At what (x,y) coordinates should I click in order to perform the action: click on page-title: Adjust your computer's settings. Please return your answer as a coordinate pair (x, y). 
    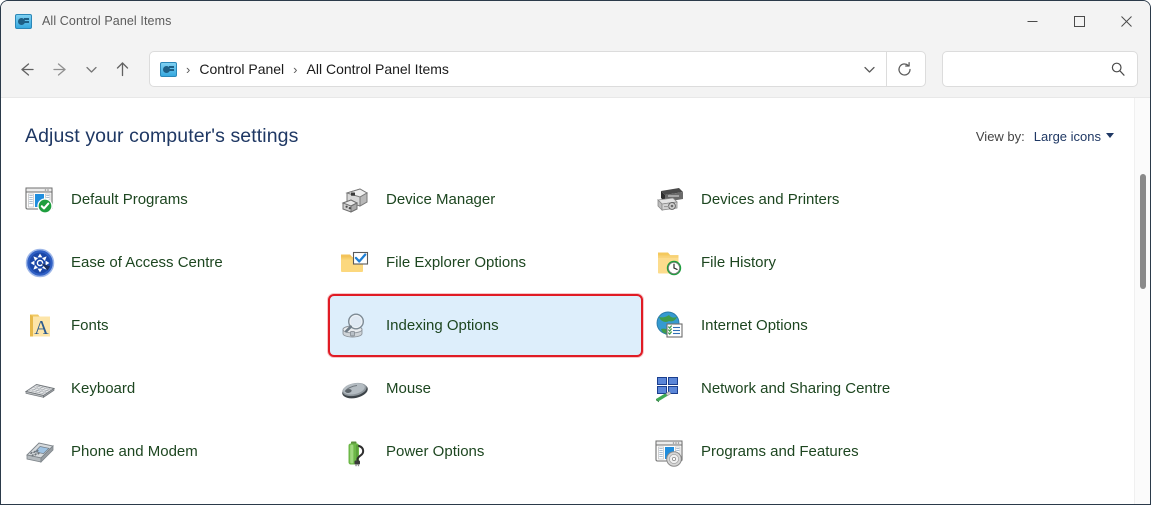
    Looking at the image, I should click on (162, 135).